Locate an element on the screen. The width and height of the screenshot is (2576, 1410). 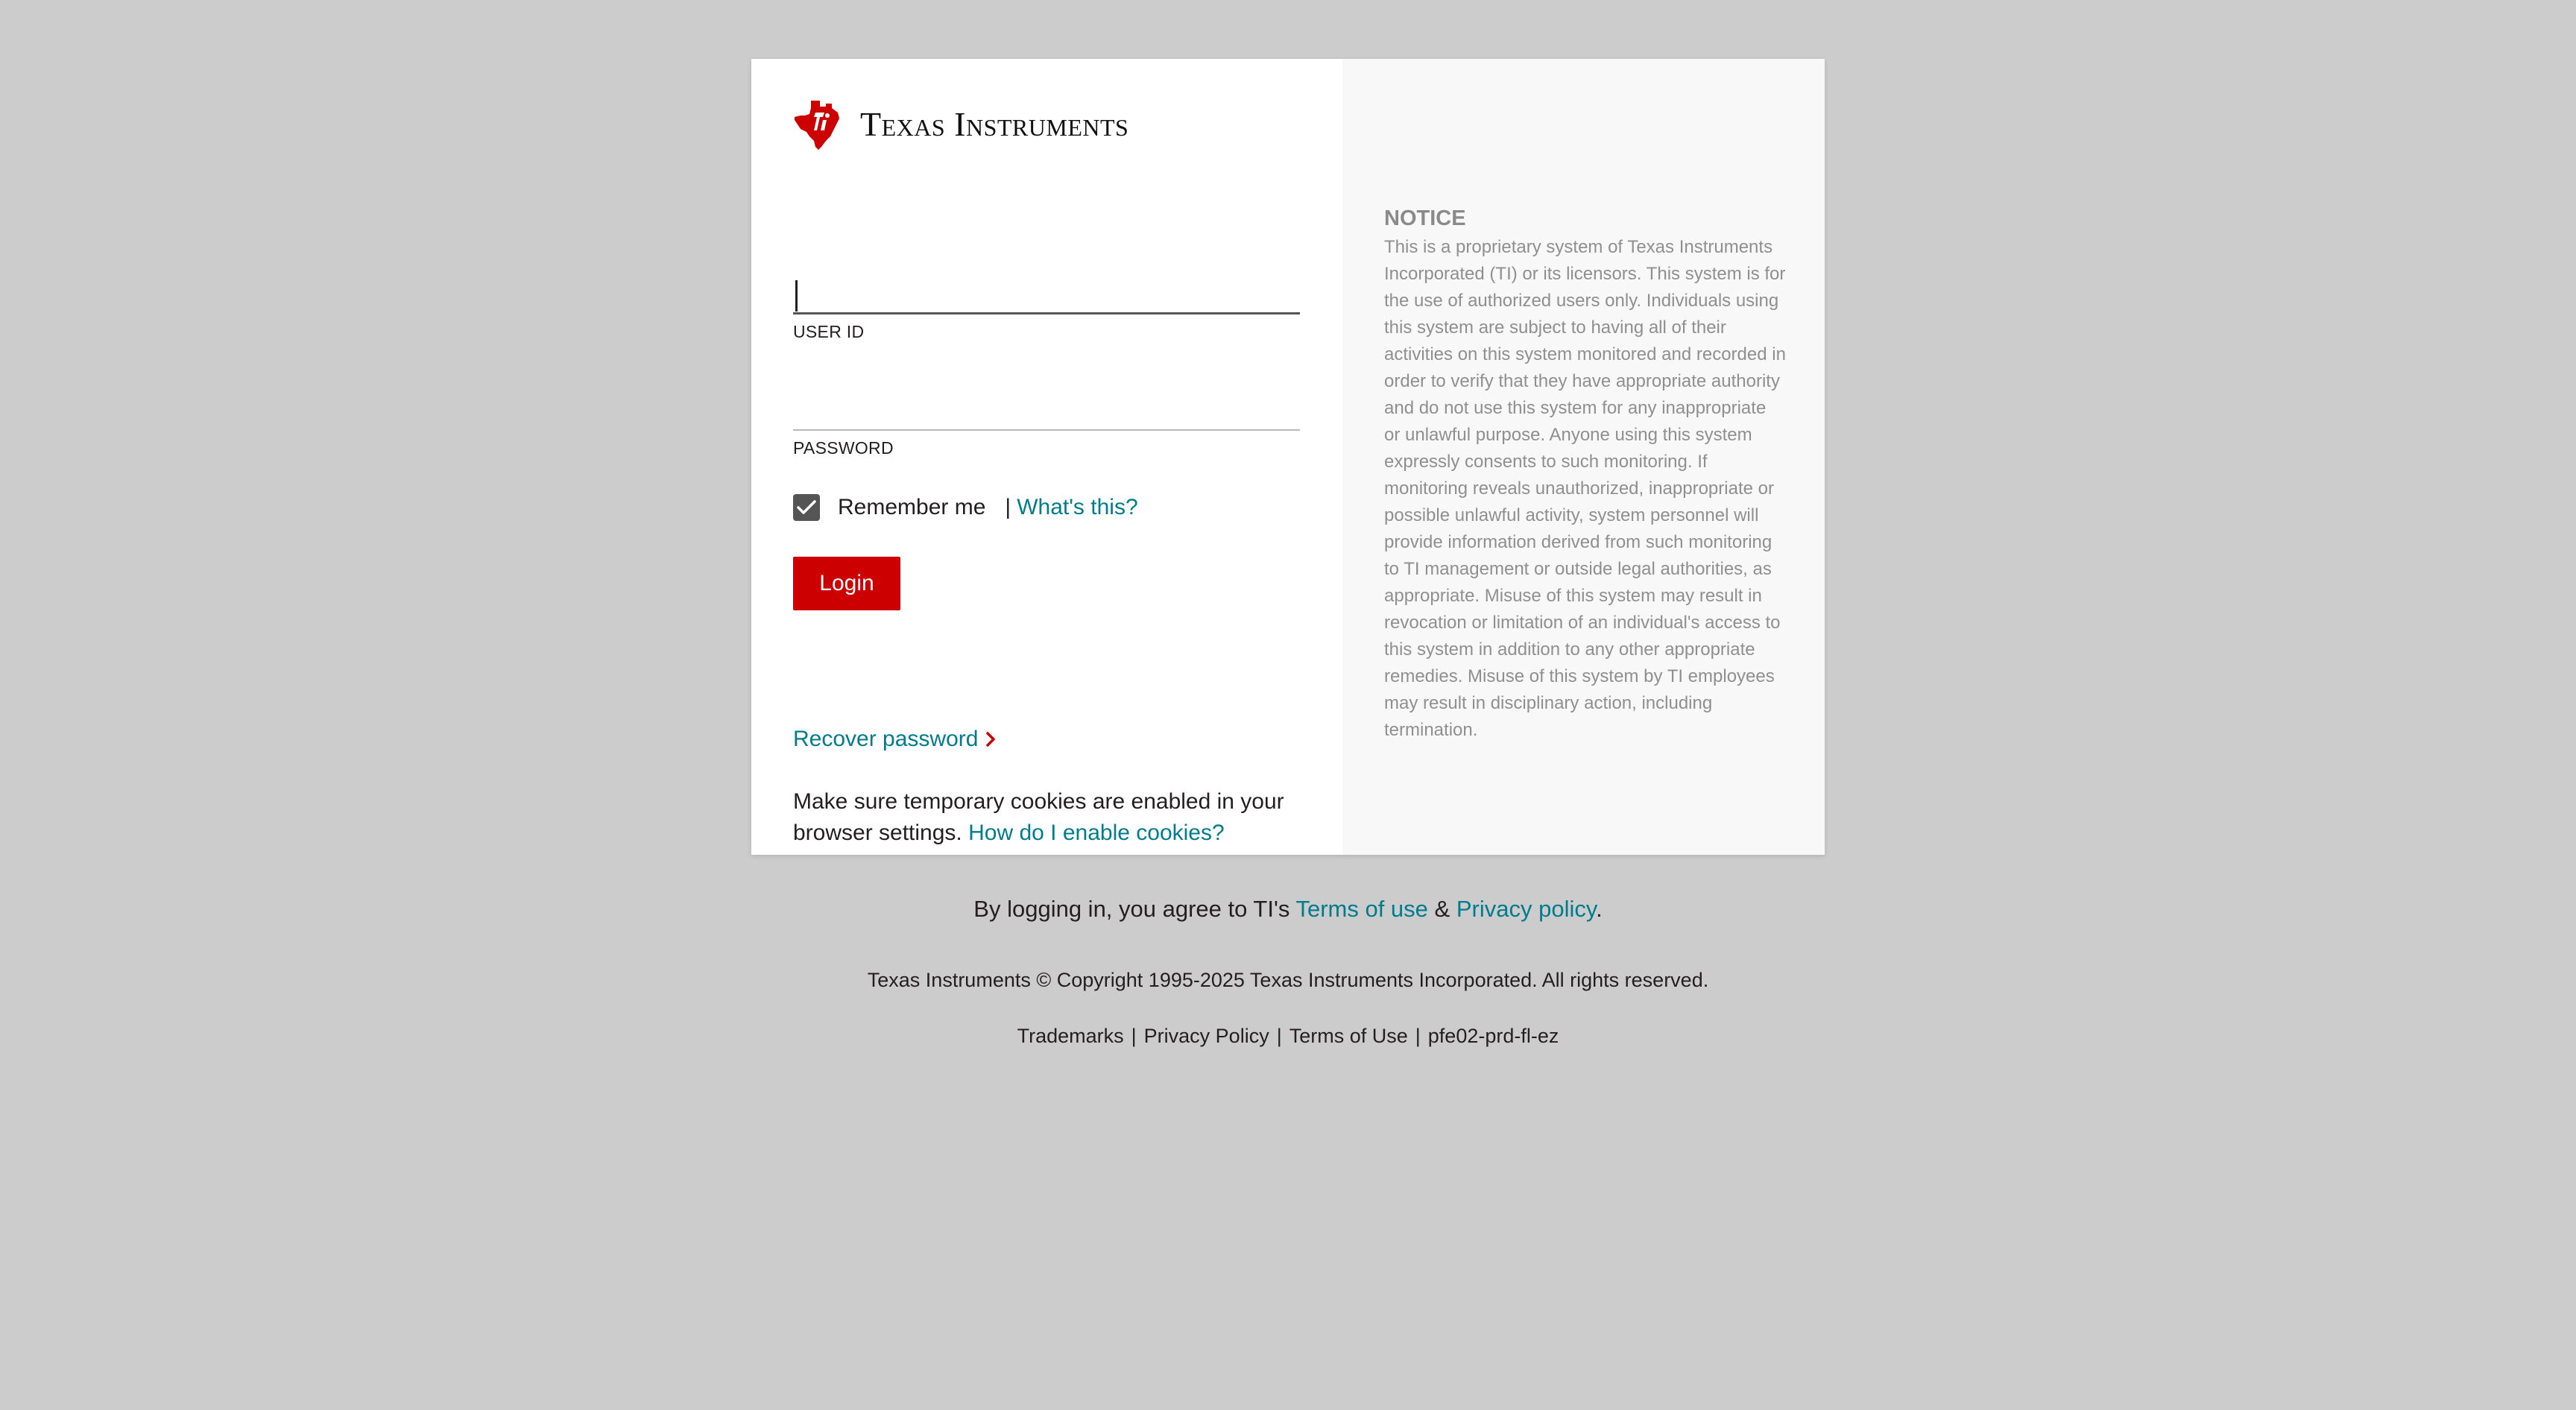
userid-field-group: USER ID is located at coordinates (1046, 306).